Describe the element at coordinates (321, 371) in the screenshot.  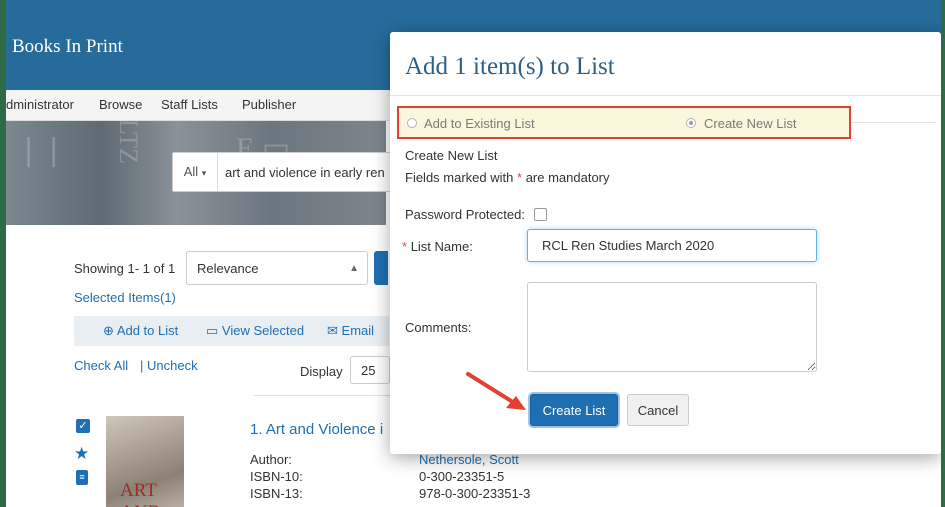
I see `display-label: Display` at that location.